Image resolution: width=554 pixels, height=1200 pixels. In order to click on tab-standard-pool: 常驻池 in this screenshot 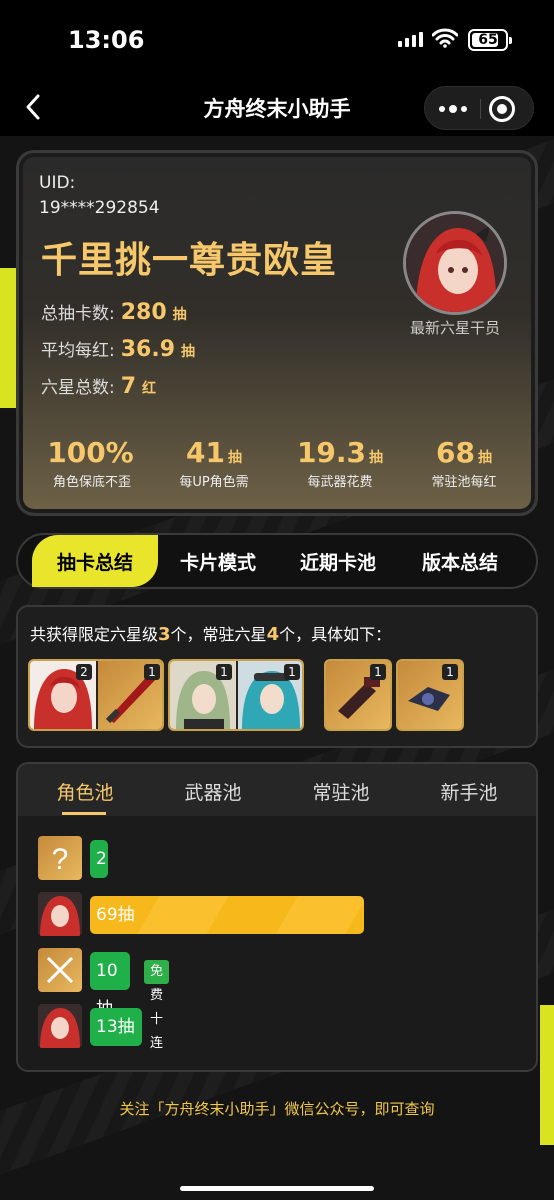, I will do `click(341, 791)`.